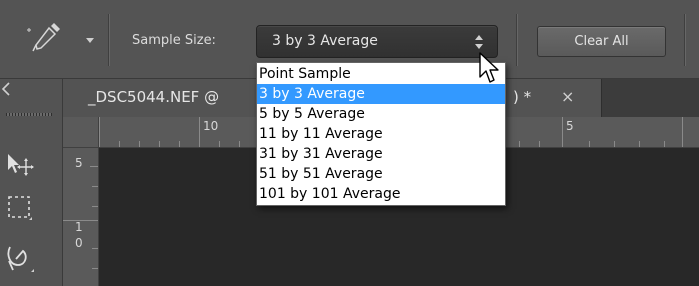 The width and height of the screenshot is (699, 286). What do you see at coordinates (381, 94) in the screenshot?
I see `sample-size-option-selected: 3 by 3 Average` at bounding box center [381, 94].